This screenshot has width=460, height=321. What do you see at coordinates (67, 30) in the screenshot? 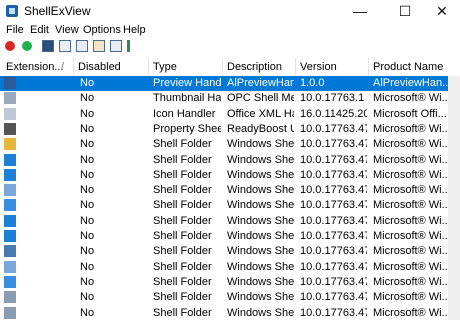
I see `menu-view: View` at bounding box center [67, 30].